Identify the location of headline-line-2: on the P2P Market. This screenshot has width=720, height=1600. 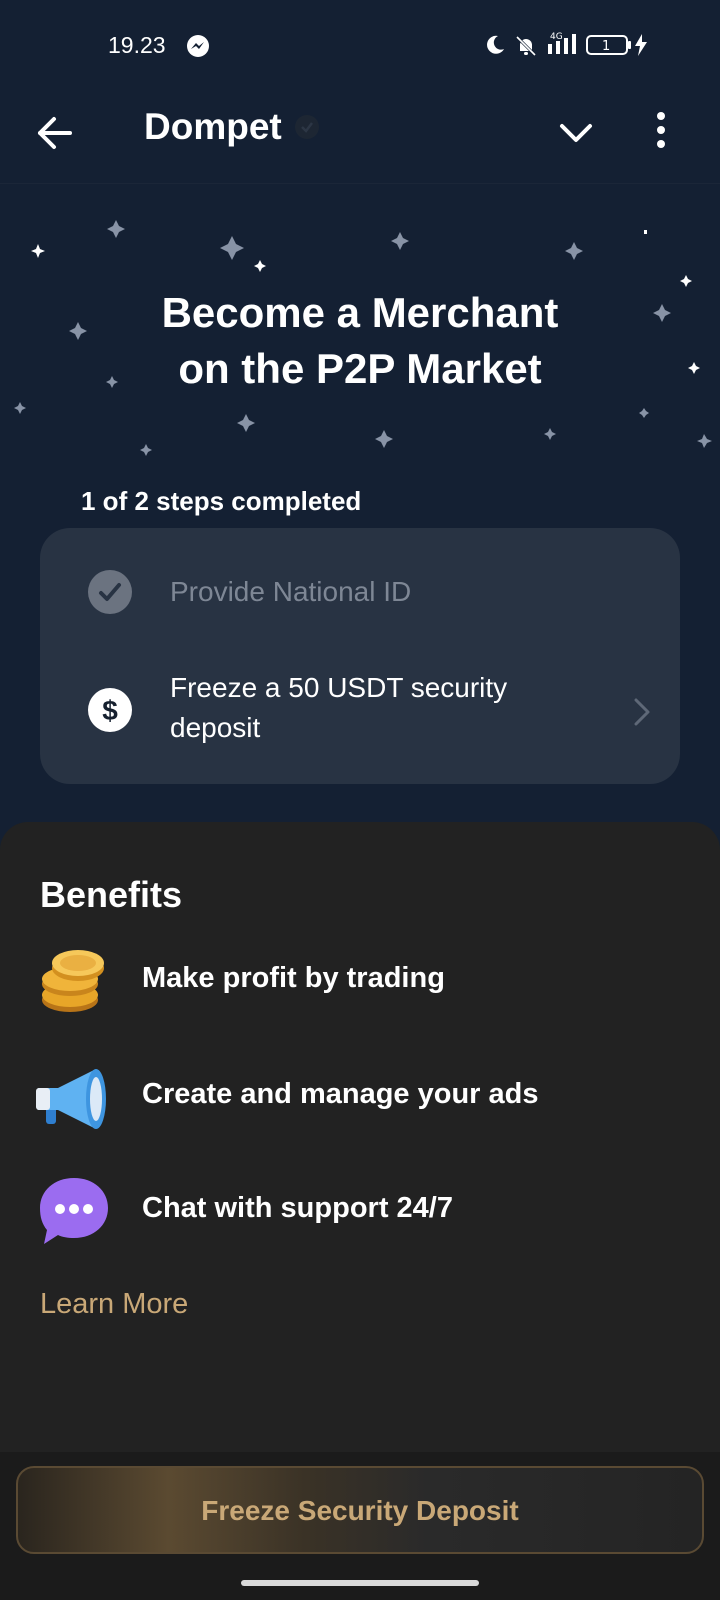
(360, 368).